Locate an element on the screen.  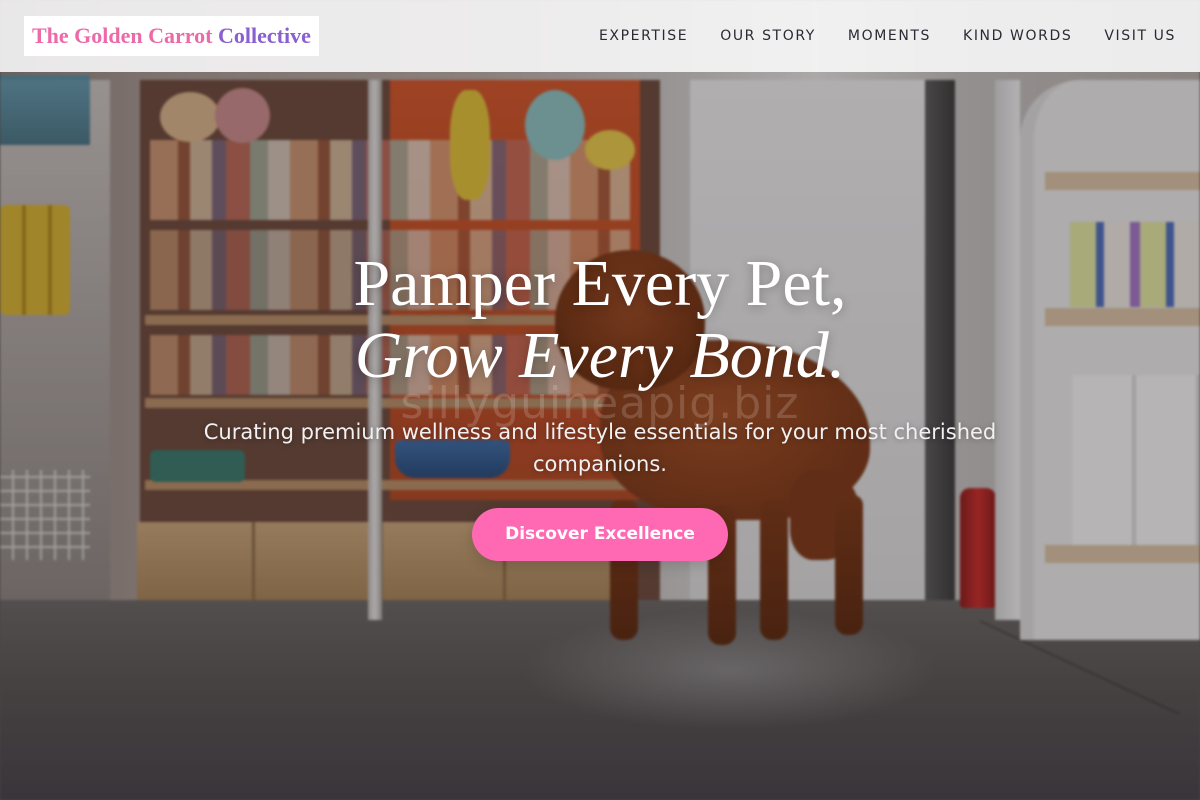
logo-text-primary: The Golden Carrot is located at coordinates (122, 35).